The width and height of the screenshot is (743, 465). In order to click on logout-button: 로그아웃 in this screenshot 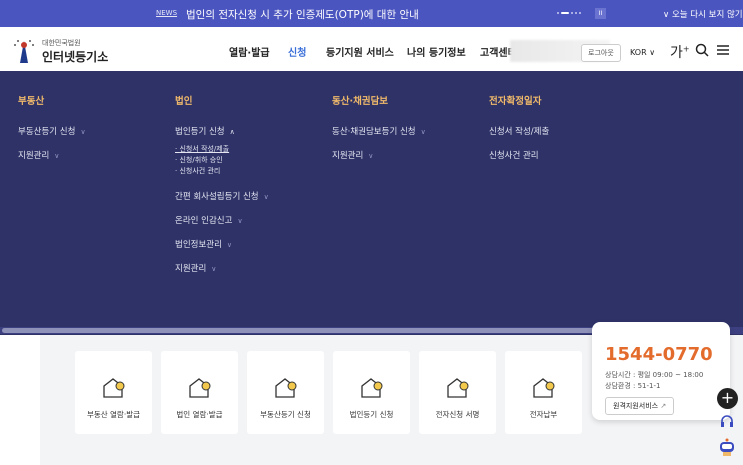, I will do `click(601, 53)`.